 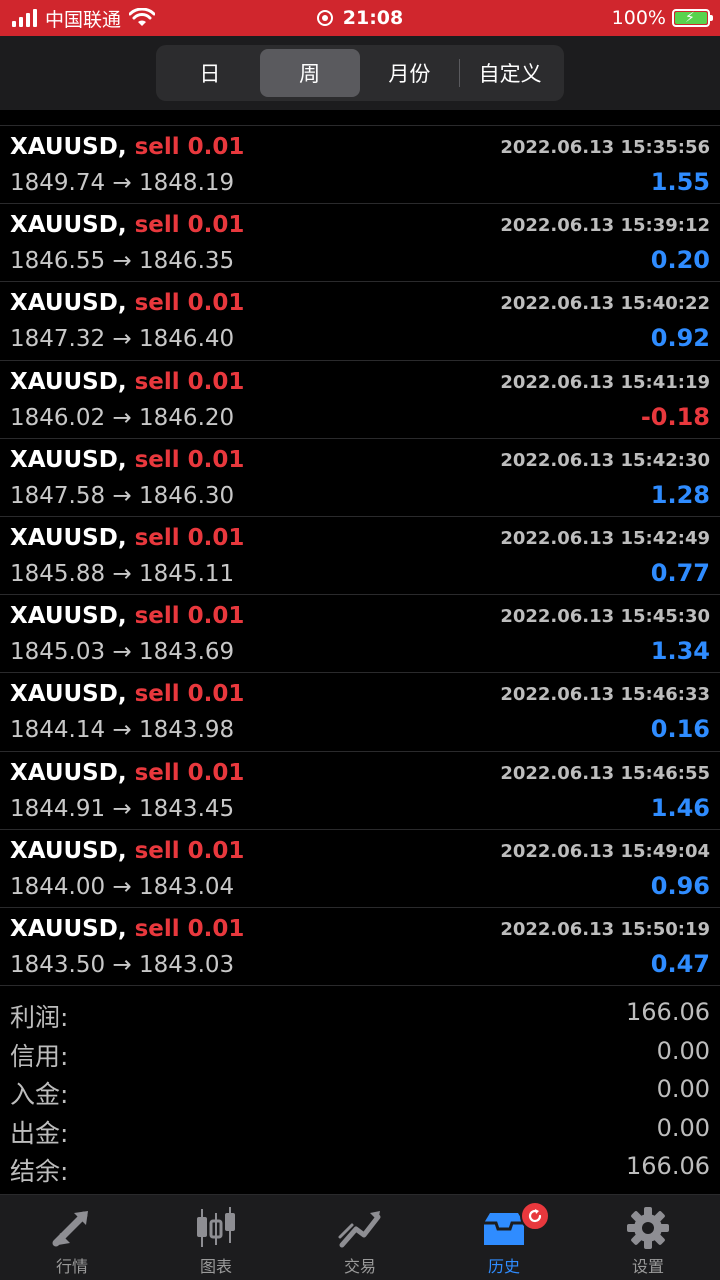 What do you see at coordinates (58, 964) in the screenshot?
I see `open-price: 1843.50` at bounding box center [58, 964].